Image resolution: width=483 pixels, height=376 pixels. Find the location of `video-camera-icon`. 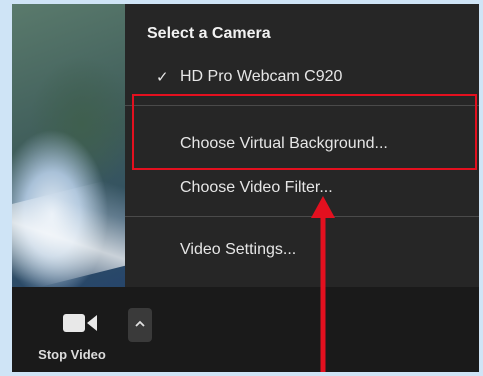

video-camera-icon is located at coordinates (80, 323).